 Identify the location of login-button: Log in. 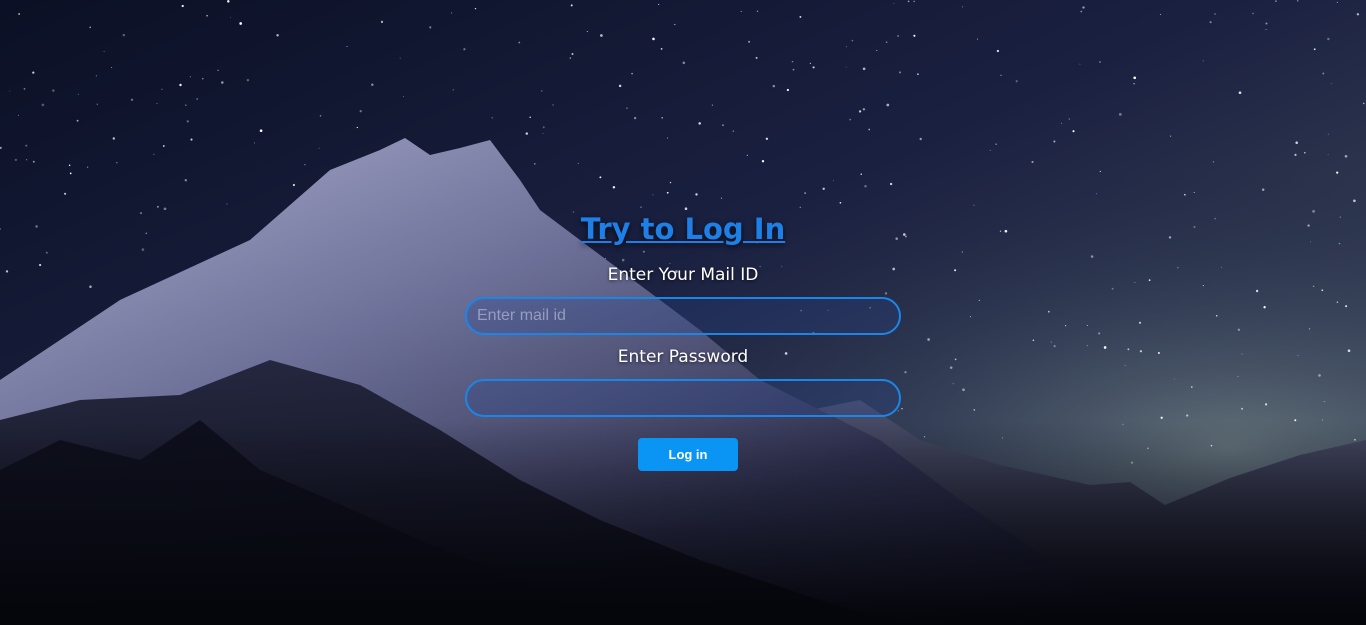
(688, 454).